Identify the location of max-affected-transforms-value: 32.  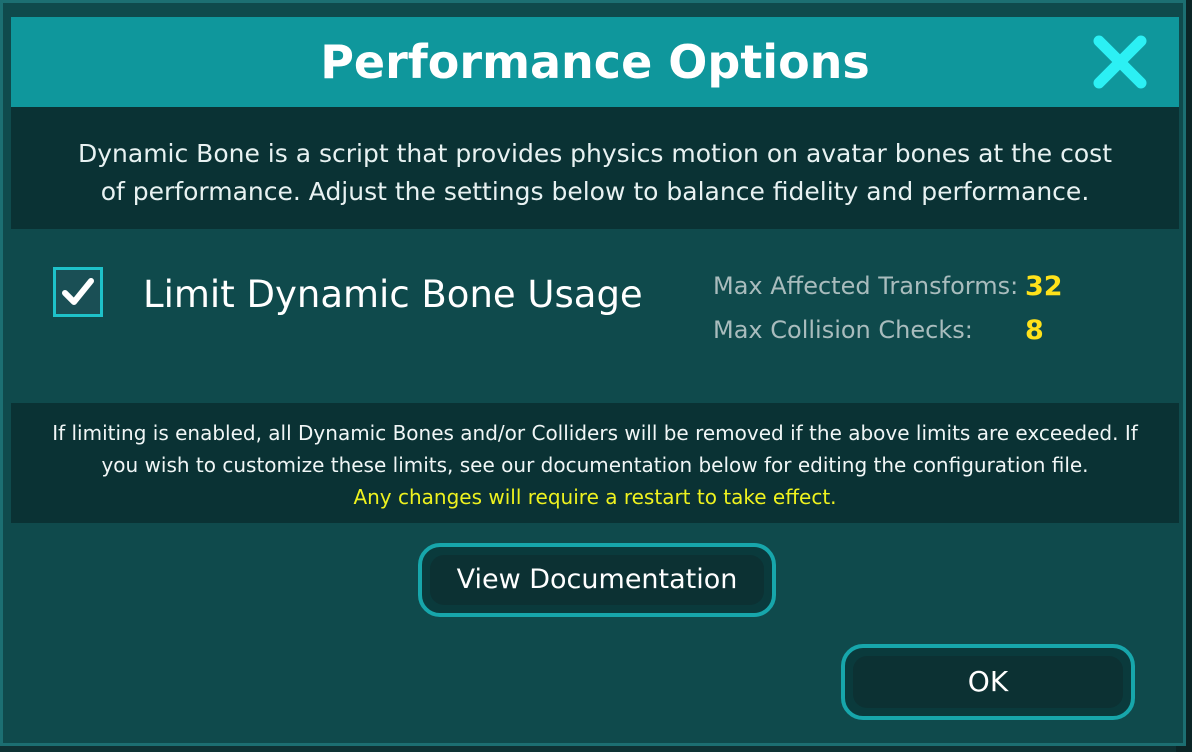
(1044, 286).